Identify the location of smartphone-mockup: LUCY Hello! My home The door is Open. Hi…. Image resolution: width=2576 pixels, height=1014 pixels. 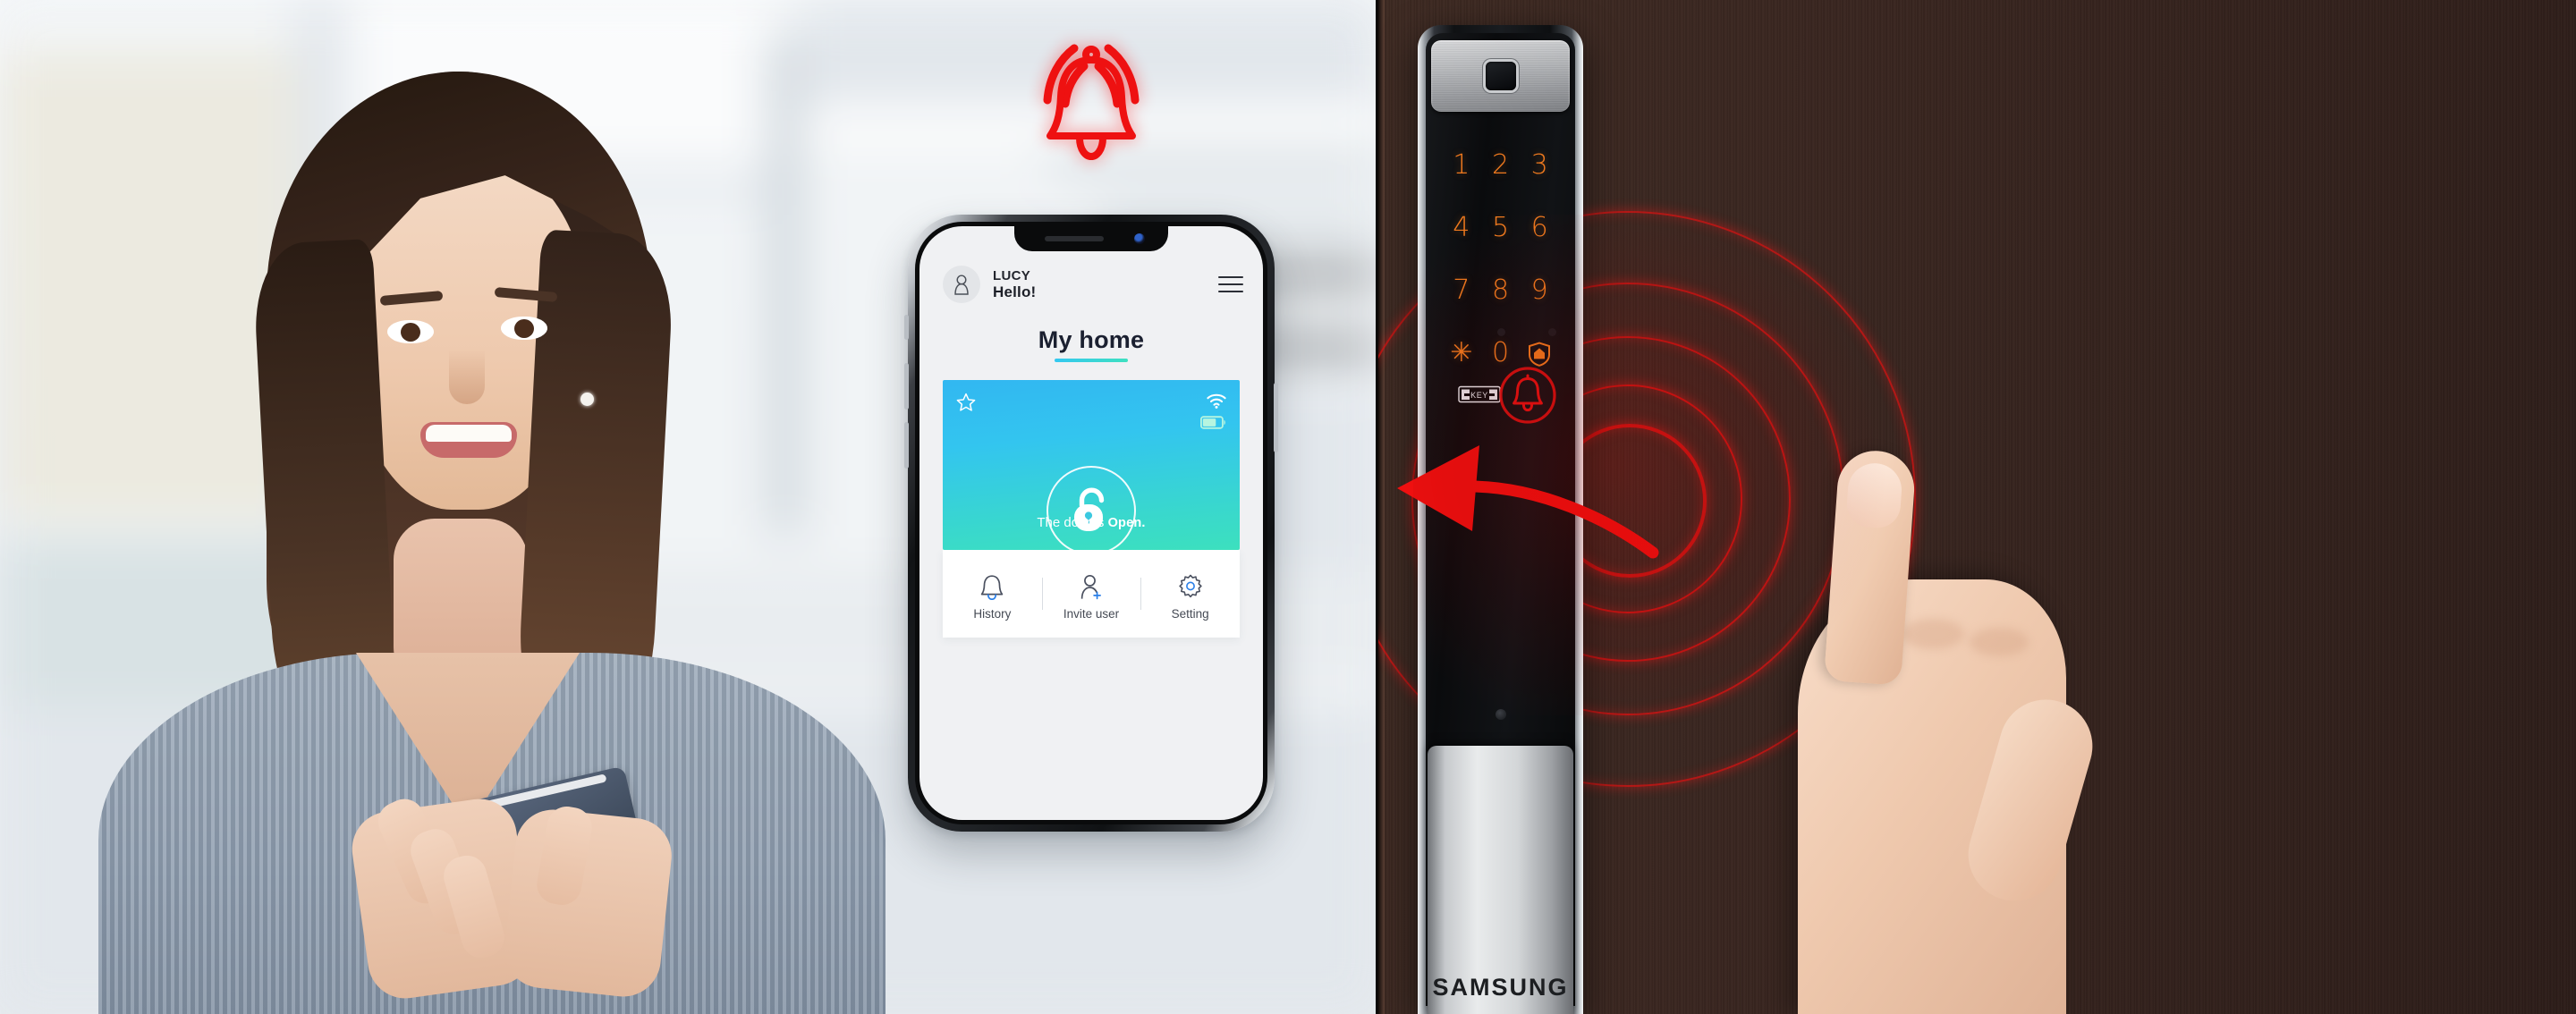
(1091, 523).